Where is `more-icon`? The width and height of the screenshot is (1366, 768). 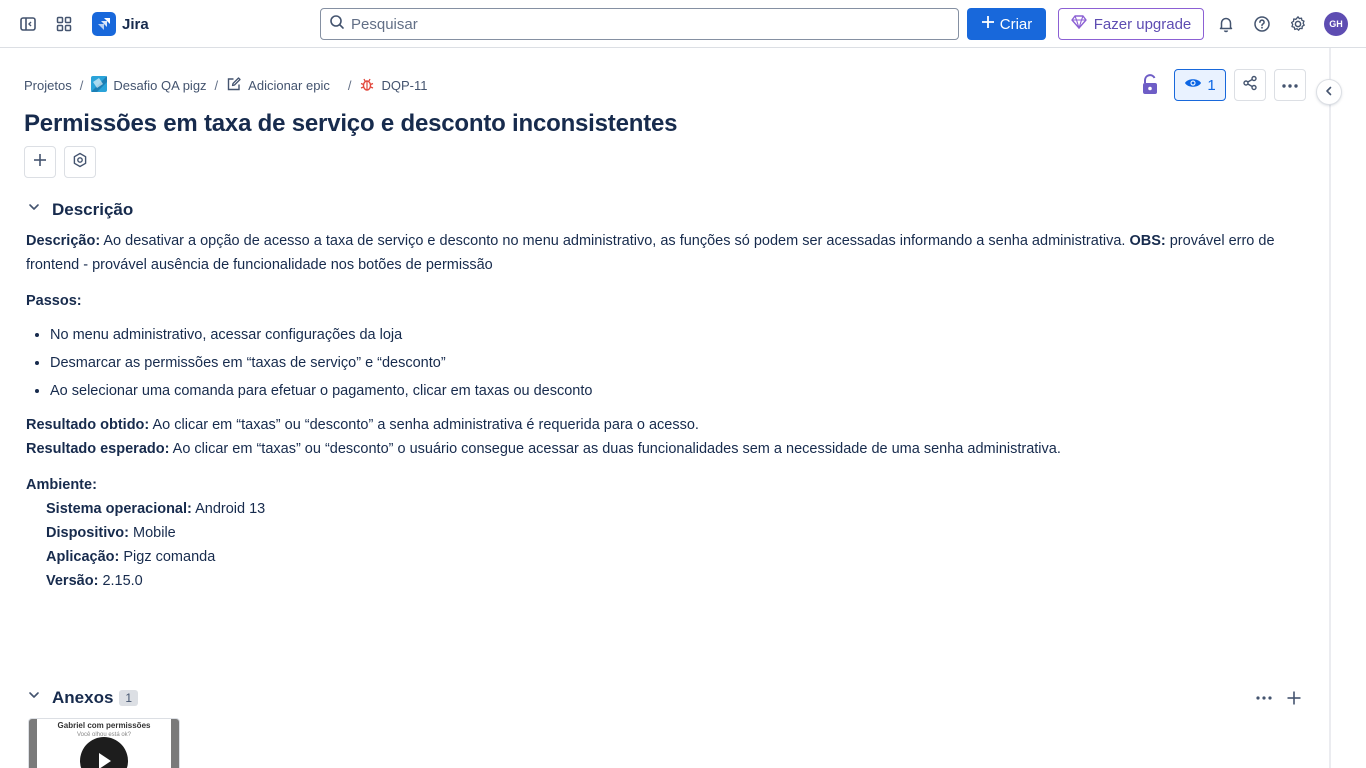
more-icon is located at coordinates (1290, 85).